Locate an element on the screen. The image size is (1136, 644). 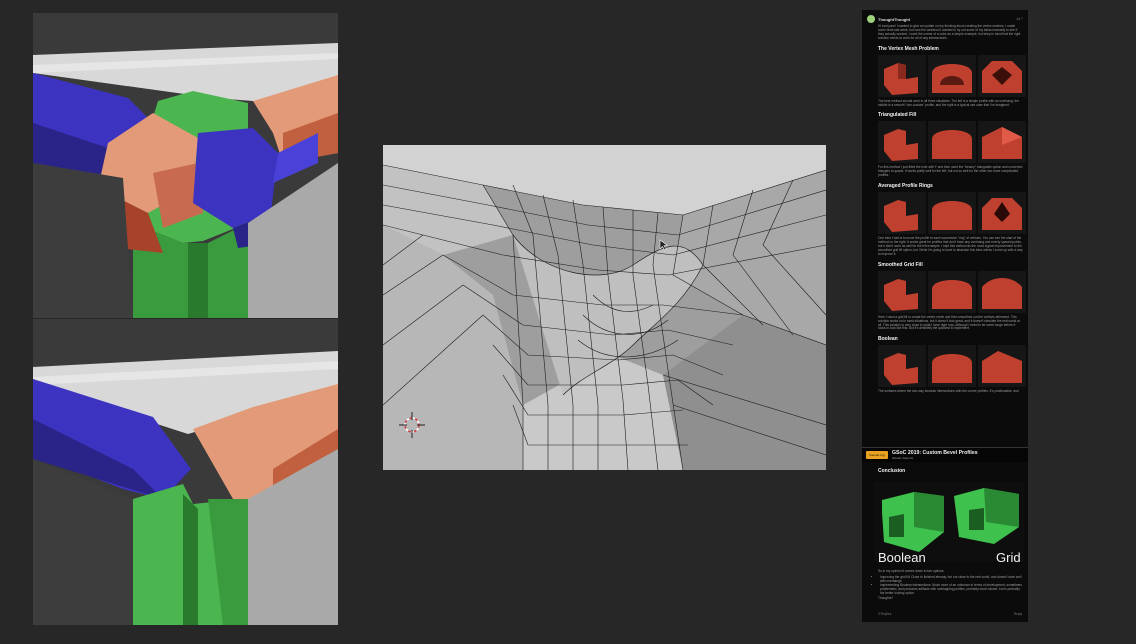
bevel-corner-render-bottom is located at coordinates (185, 472).